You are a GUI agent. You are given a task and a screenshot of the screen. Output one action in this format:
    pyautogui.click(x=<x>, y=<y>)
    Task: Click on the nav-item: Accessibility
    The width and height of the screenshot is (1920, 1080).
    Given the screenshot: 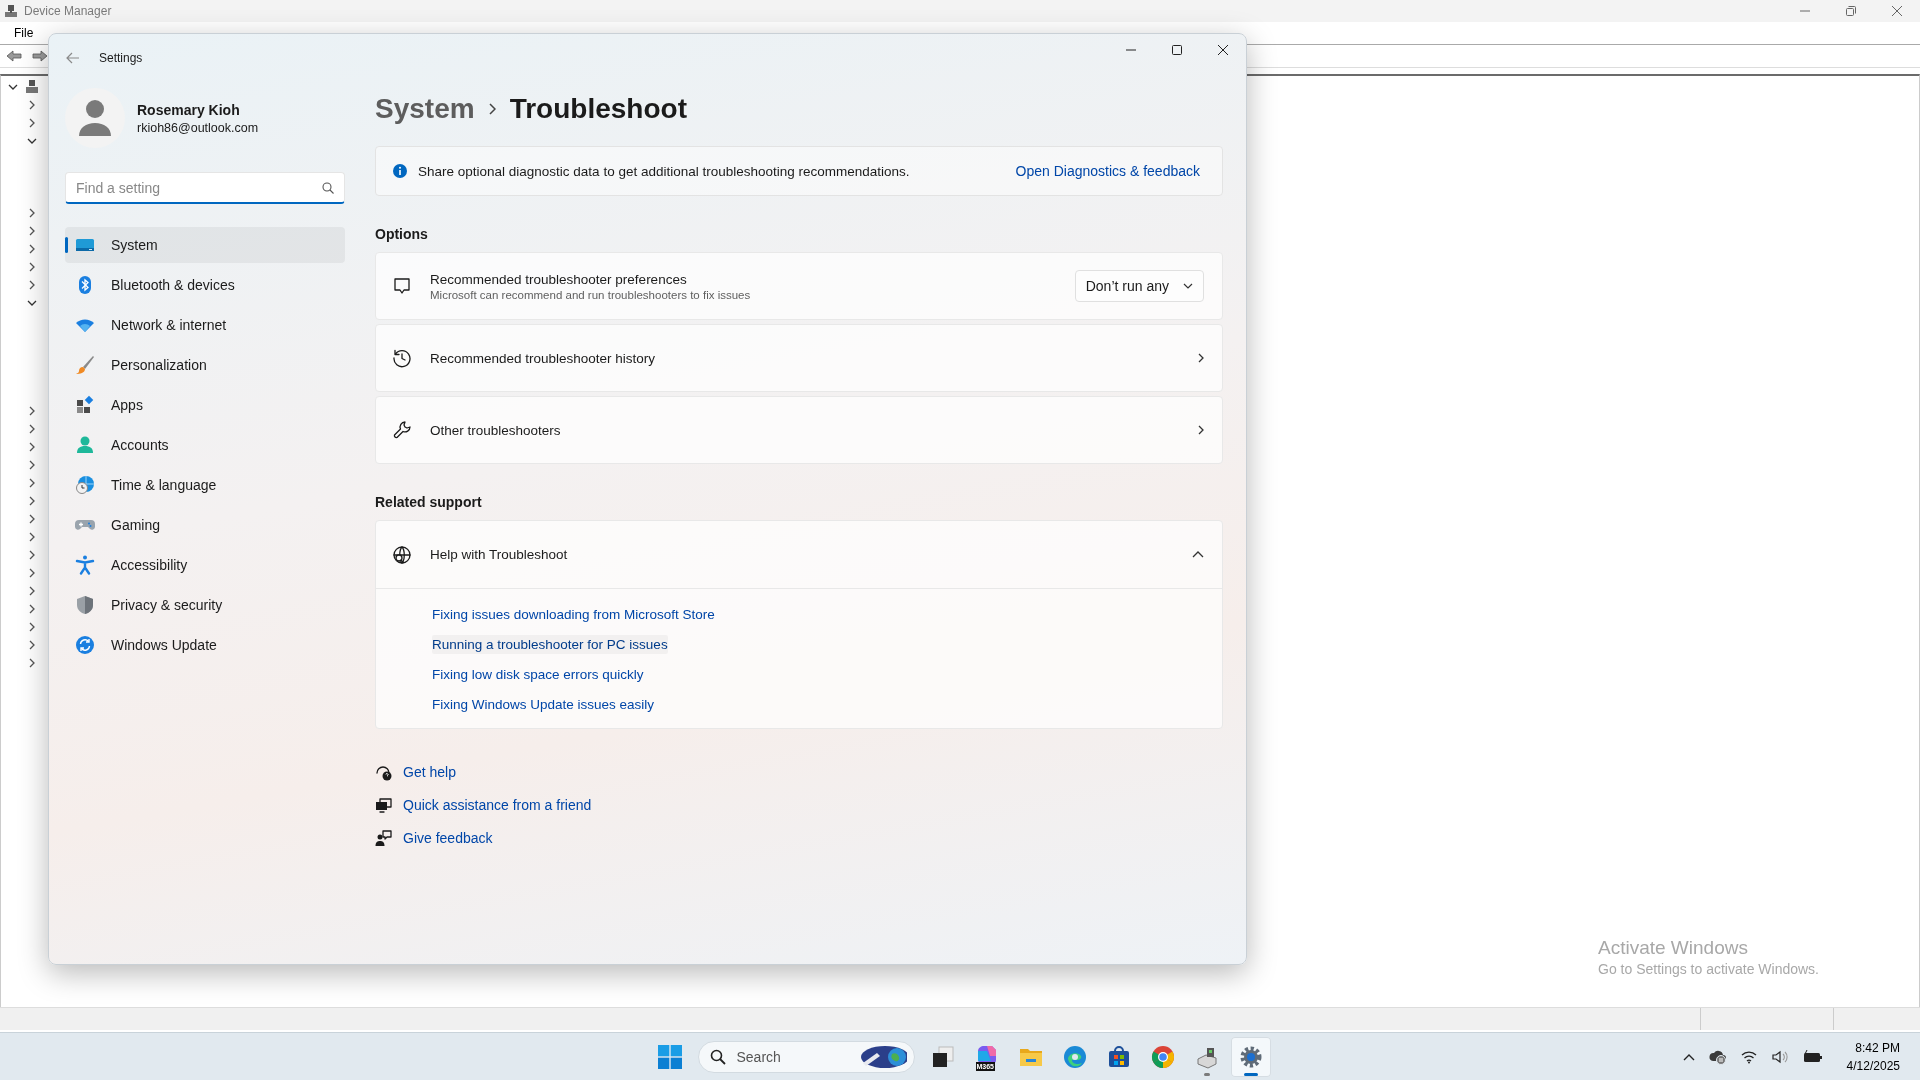 What is the action you would take?
    pyautogui.click(x=205, y=565)
    